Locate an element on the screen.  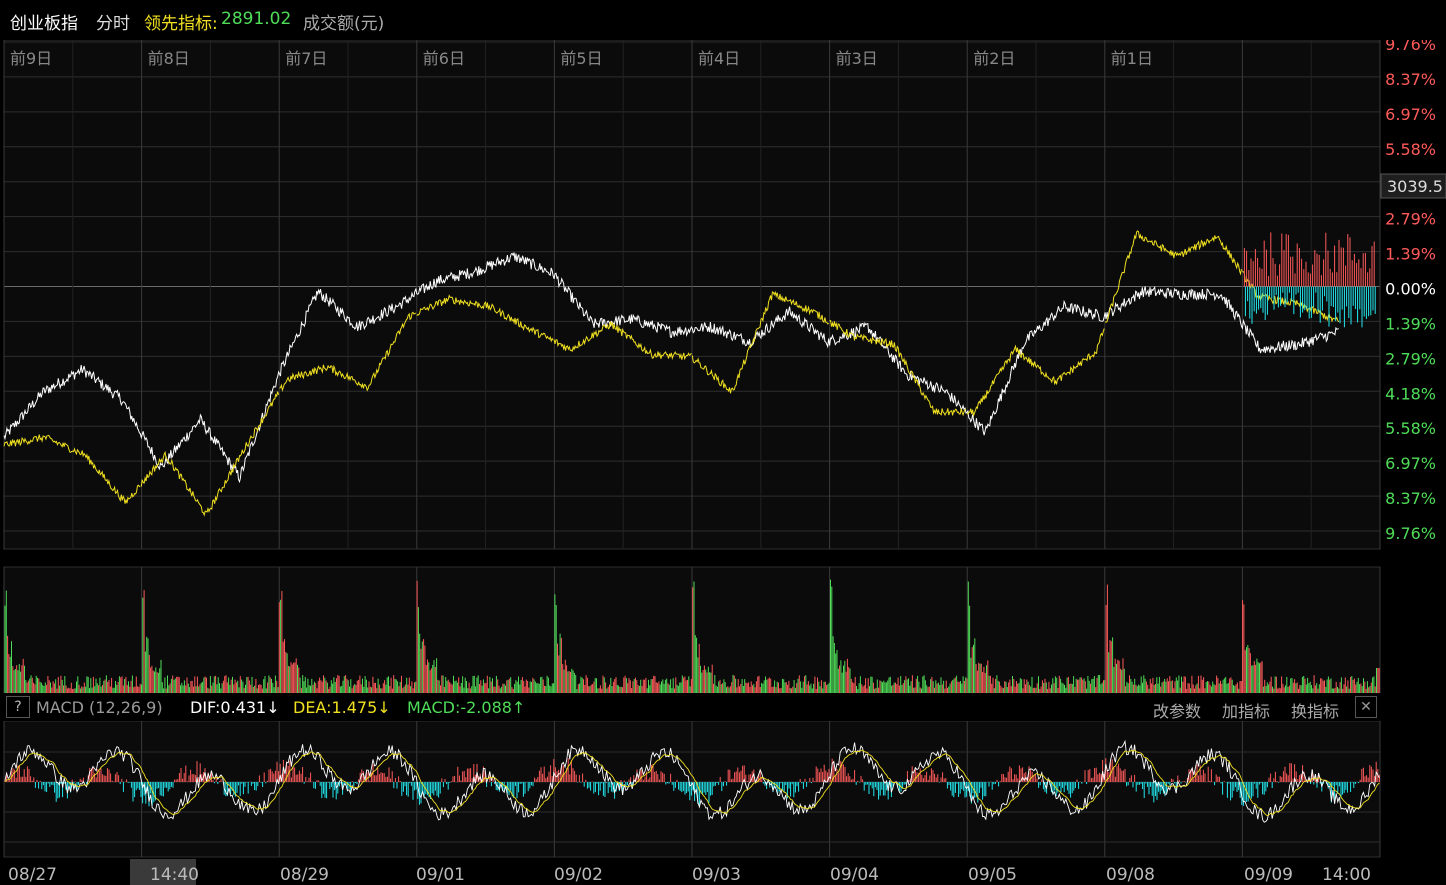
mode-label: 分时 is located at coordinates (113, 21).